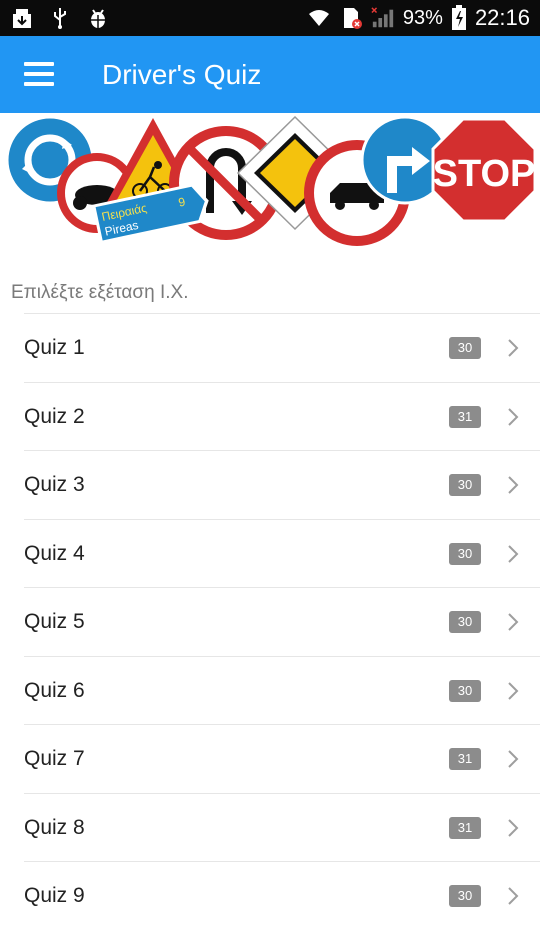 This screenshot has height=930, width=540. What do you see at coordinates (282, 621) in the screenshot?
I see `quiz-list-item: Quiz 5 30` at bounding box center [282, 621].